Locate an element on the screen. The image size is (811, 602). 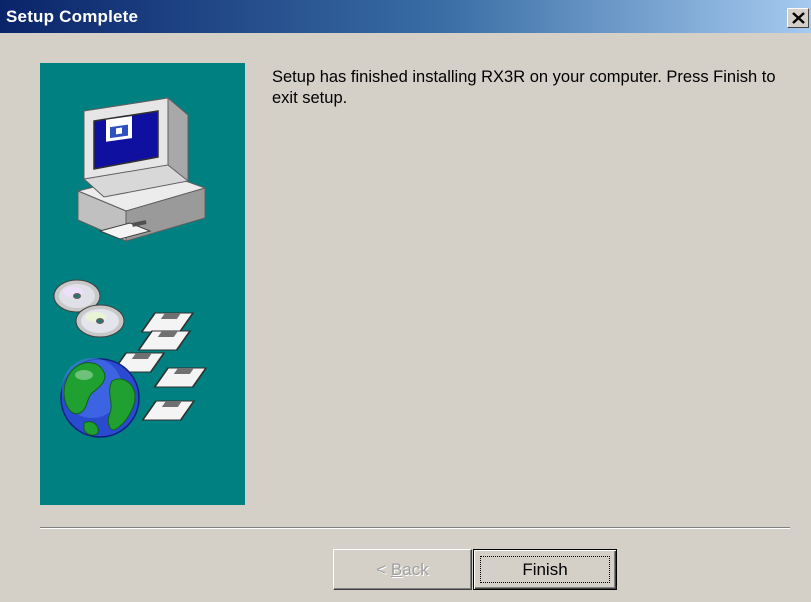
back-button-label: < Back is located at coordinates (402, 570).